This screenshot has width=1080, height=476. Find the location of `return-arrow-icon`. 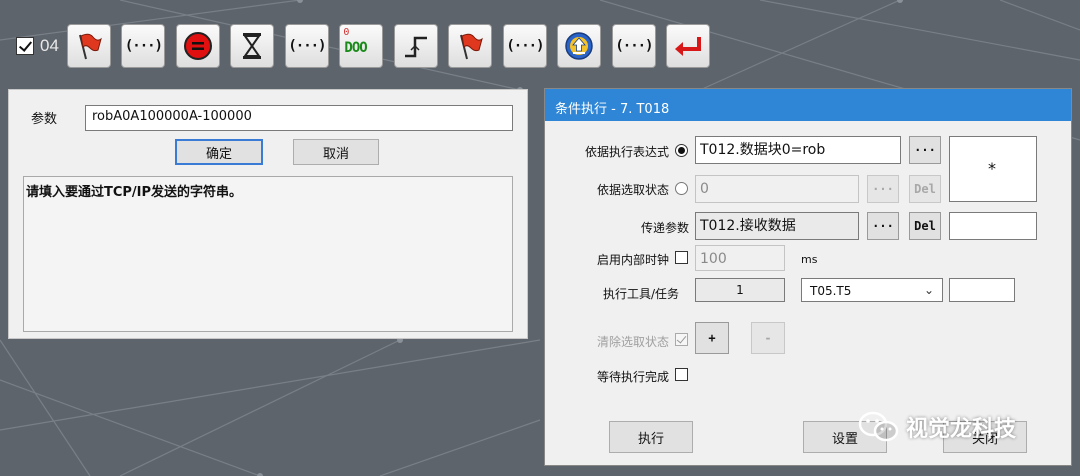

return-arrow-icon is located at coordinates (688, 46).